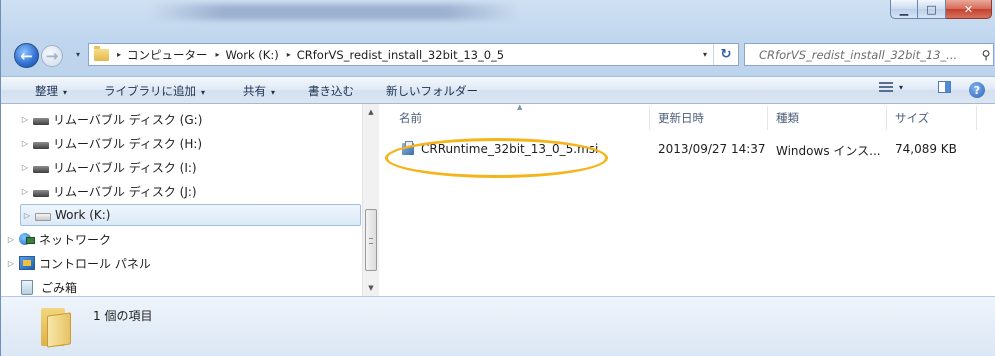 The height and width of the screenshot is (356, 995). I want to click on nav-item-removable-j: ▷ リムーバブル ディスク (J:), so click(108, 191).